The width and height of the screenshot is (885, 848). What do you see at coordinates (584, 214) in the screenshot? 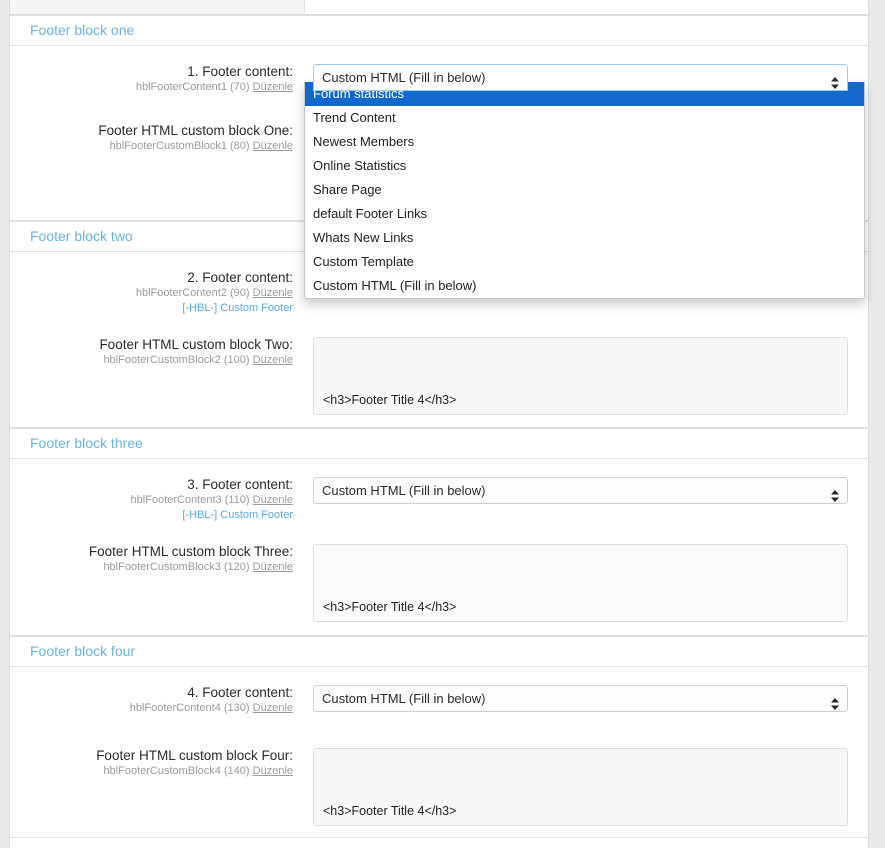
I see `dropdown-option-5: default Footer Links` at bounding box center [584, 214].